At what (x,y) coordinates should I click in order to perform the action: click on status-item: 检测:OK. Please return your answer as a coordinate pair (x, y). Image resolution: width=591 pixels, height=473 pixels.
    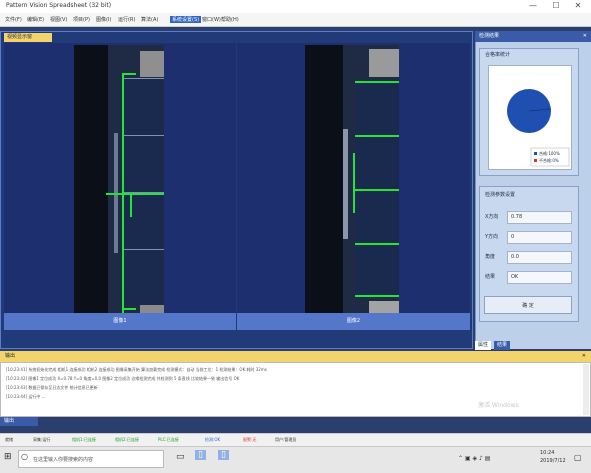
    Looking at the image, I should click on (213, 439).